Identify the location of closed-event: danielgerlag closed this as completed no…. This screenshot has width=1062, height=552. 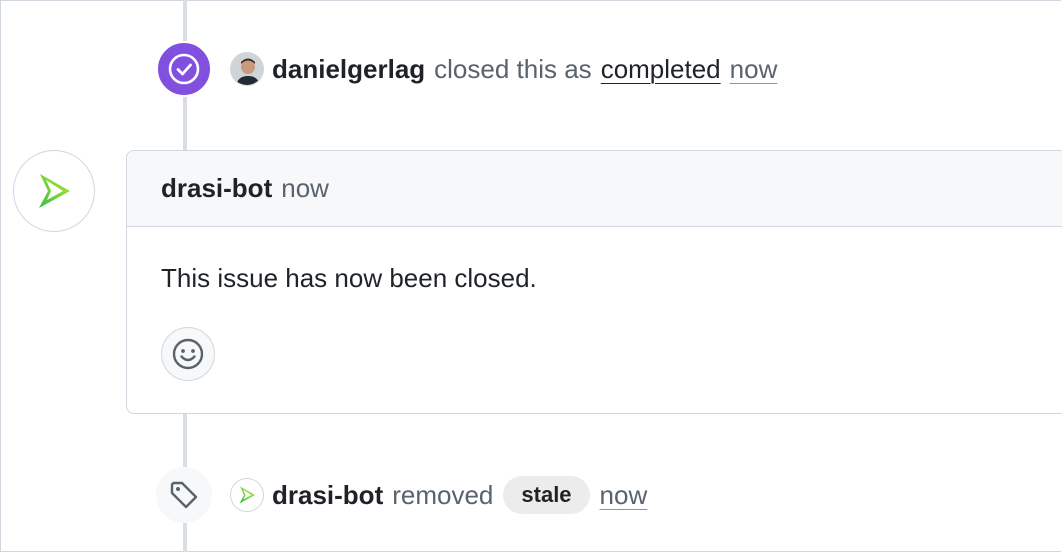
(466, 69).